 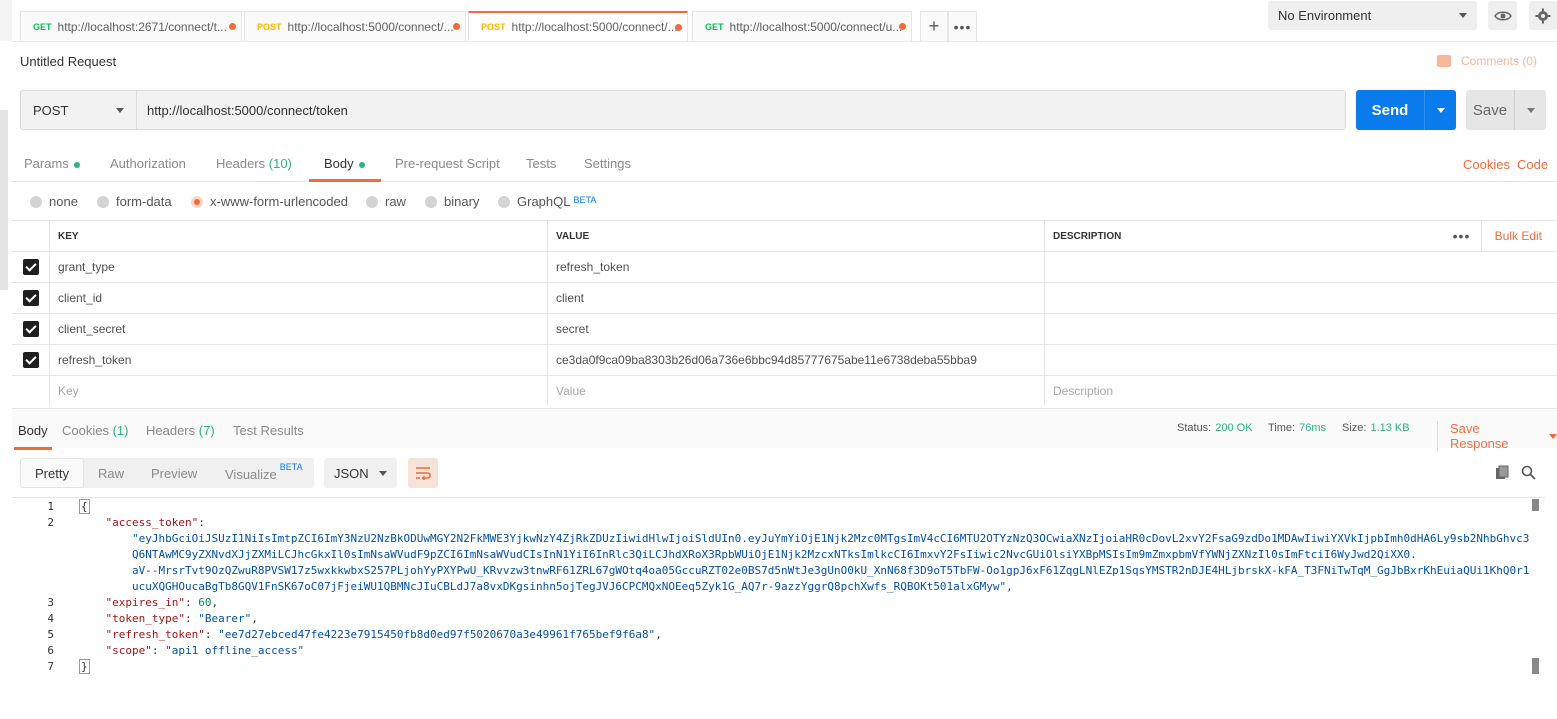 I want to click on radio-binary: binary, so click(x=452, y=201).